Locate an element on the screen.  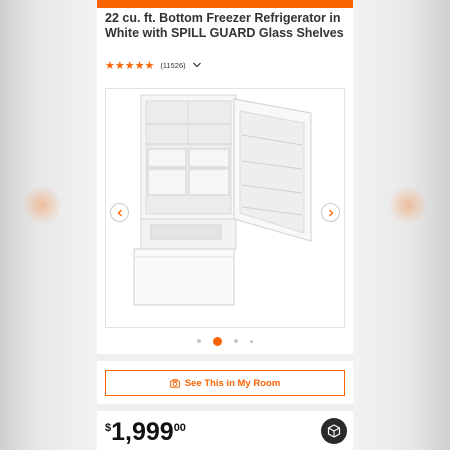
ar-cube-icon is located at coordinates (334, 431).